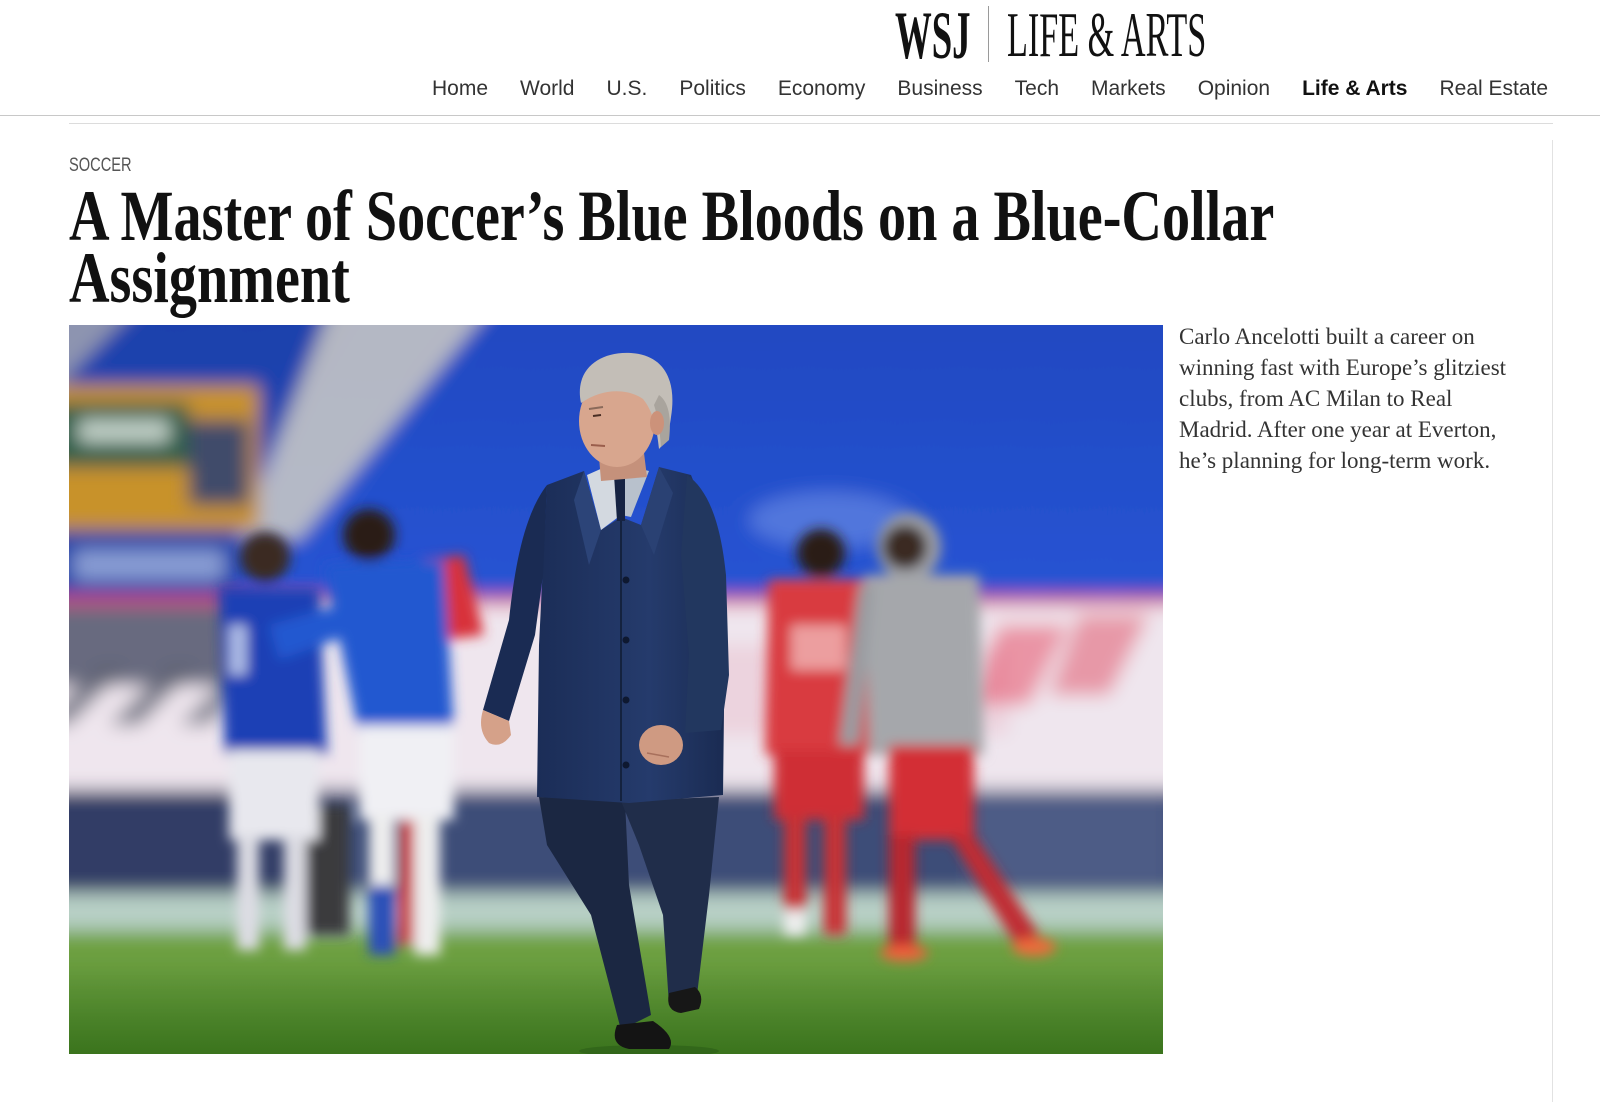  I want to click on nav-item-politics: Politics, so click(712, 89).